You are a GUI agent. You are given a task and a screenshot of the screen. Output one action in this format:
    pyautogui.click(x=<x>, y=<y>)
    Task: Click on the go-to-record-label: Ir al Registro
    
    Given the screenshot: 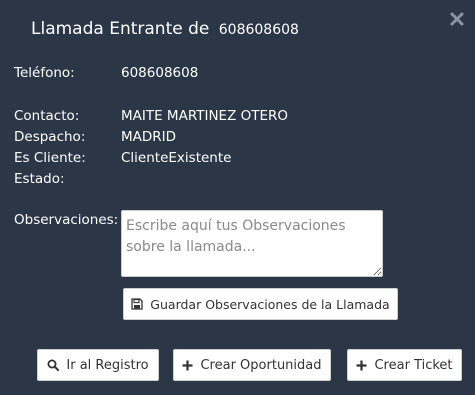 What is the action you would take?
    pyautogui.click(x=107, y=365)
    